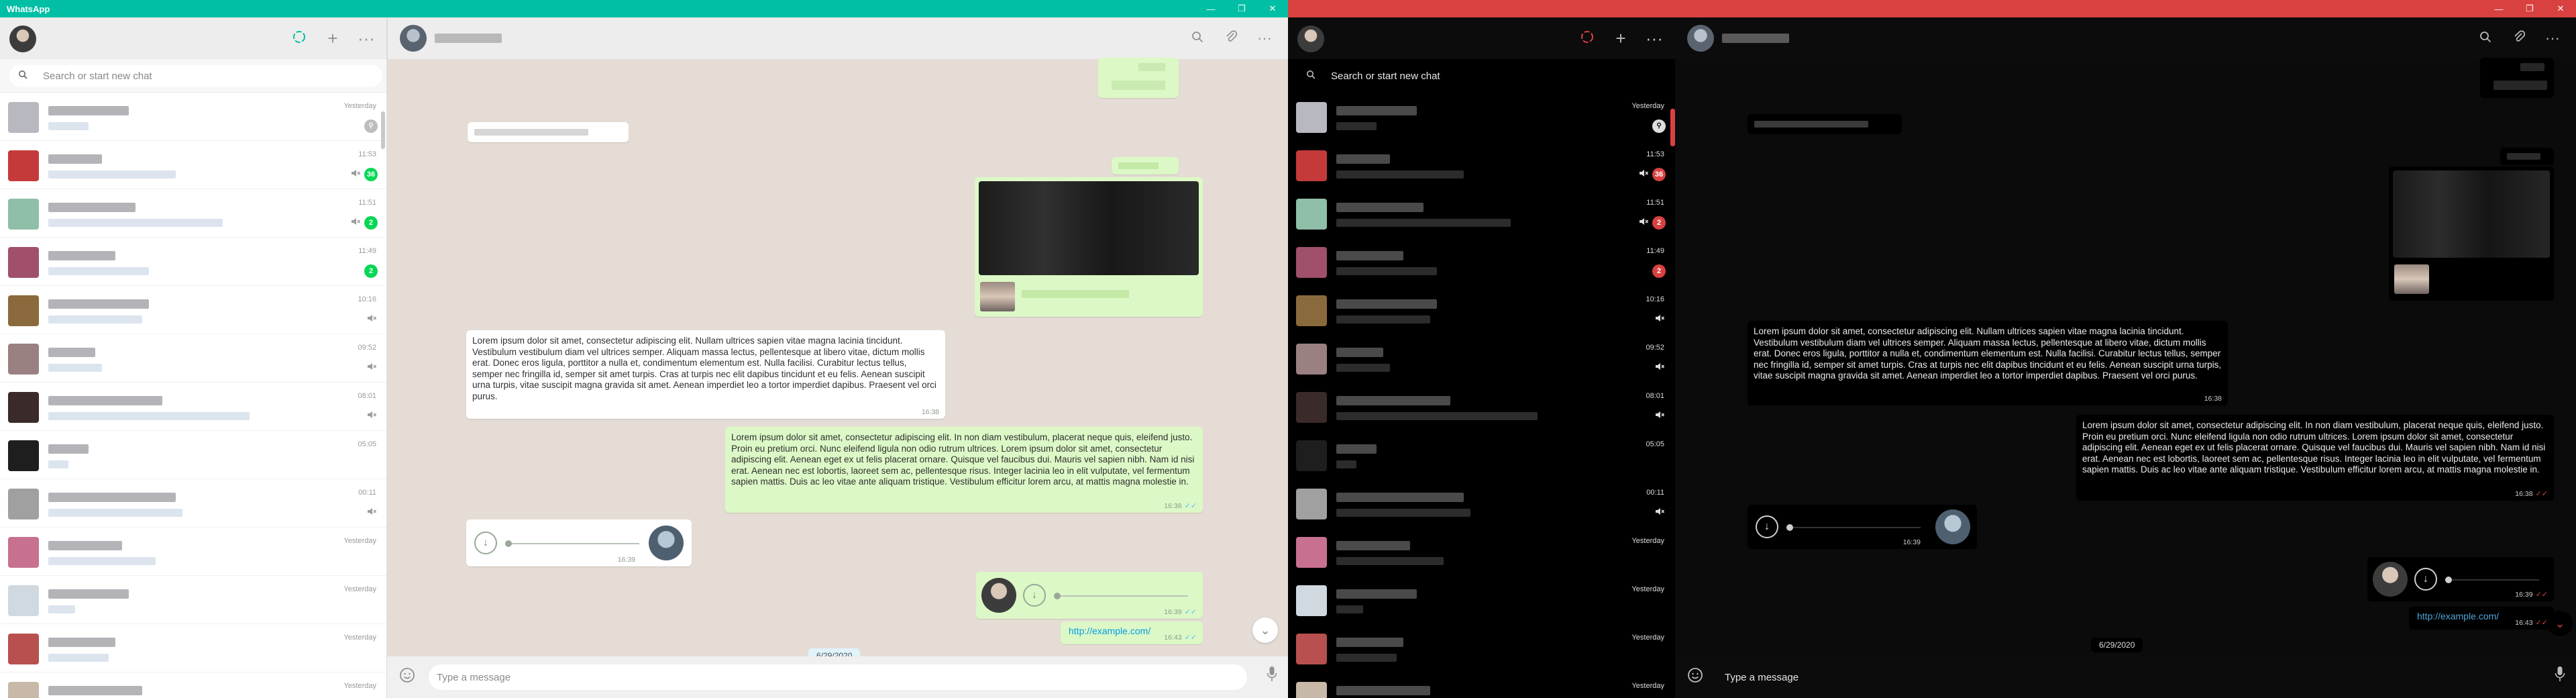 This screenshot has height=698, width=2576. I want to click on title-bar: — ❐ ✕, so click(1932, 8).